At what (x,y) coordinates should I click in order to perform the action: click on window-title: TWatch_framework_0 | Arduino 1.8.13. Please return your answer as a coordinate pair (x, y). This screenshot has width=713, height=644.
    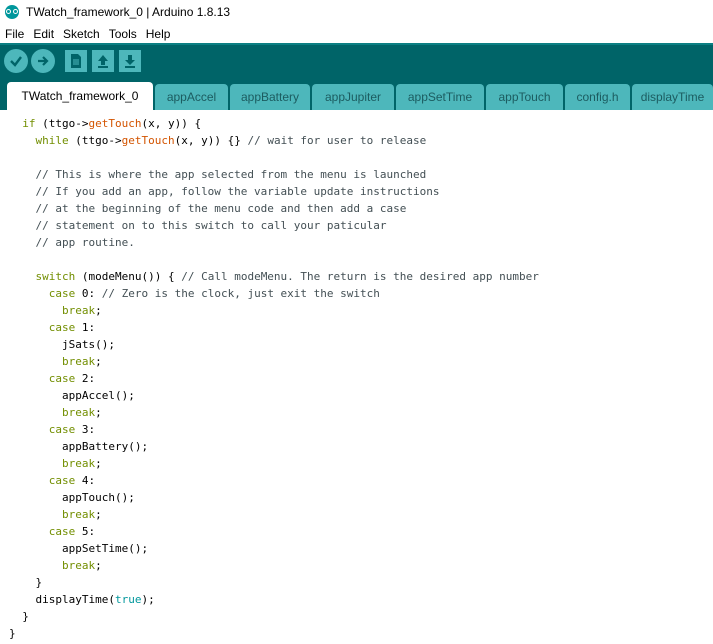
    Looking at the image, I should click on (128, 12).